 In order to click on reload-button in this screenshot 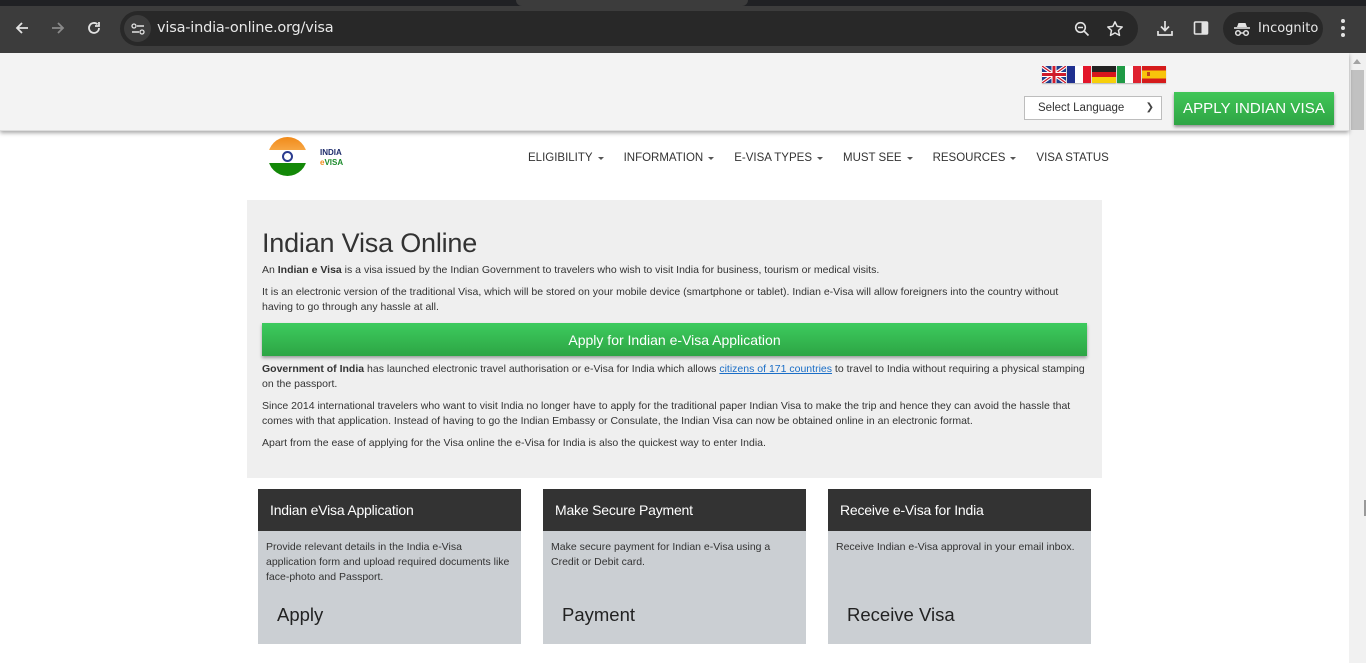, I will do `click(94, 28)`.